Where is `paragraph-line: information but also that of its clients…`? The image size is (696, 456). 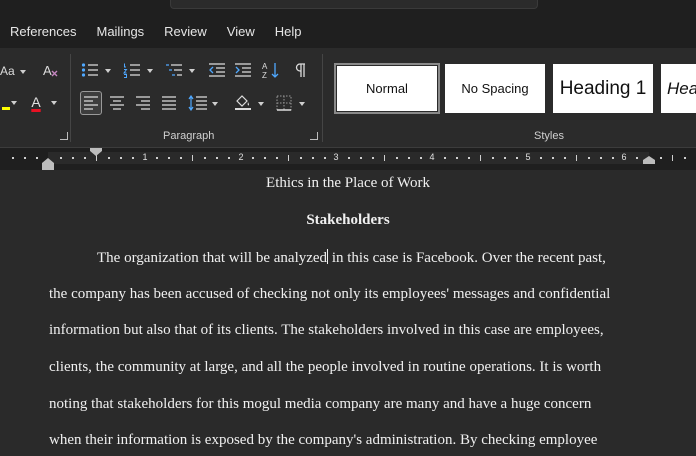
paragraph-line: information but also that of its clients… is located at coordinates (326, 330).